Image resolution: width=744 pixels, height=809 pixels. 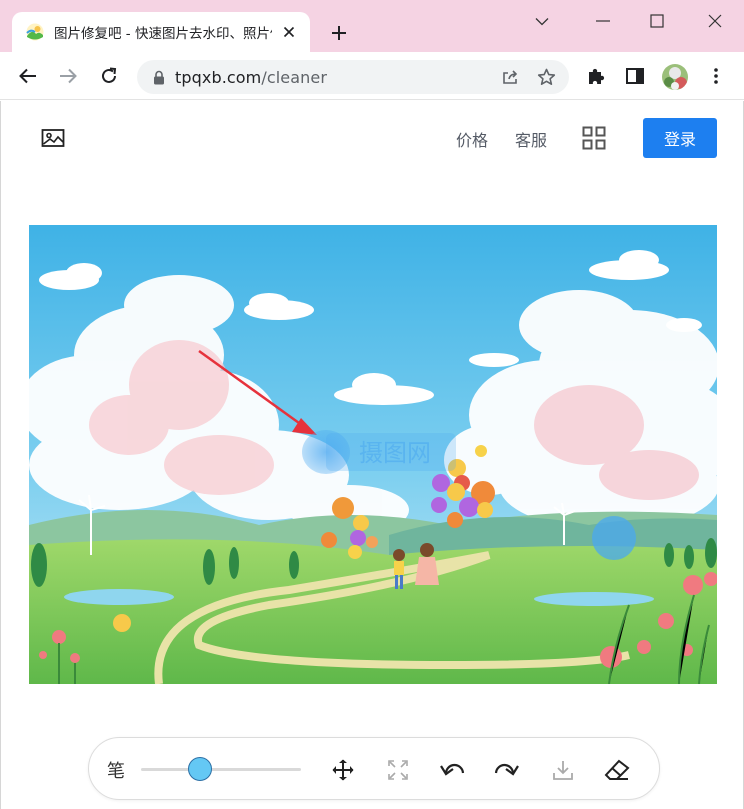 What do you see at coordinates (507, 770) in the screenshot?
I see `redo-icon` at bounding box center [507, 770].